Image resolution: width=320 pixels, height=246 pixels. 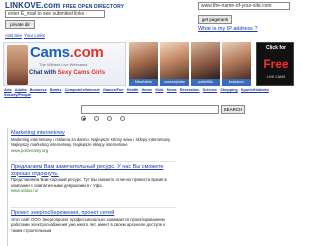 What do you see at coordinates (163, 119) in the screenshot?
I see `search-options` at bounding box center [163, 119].